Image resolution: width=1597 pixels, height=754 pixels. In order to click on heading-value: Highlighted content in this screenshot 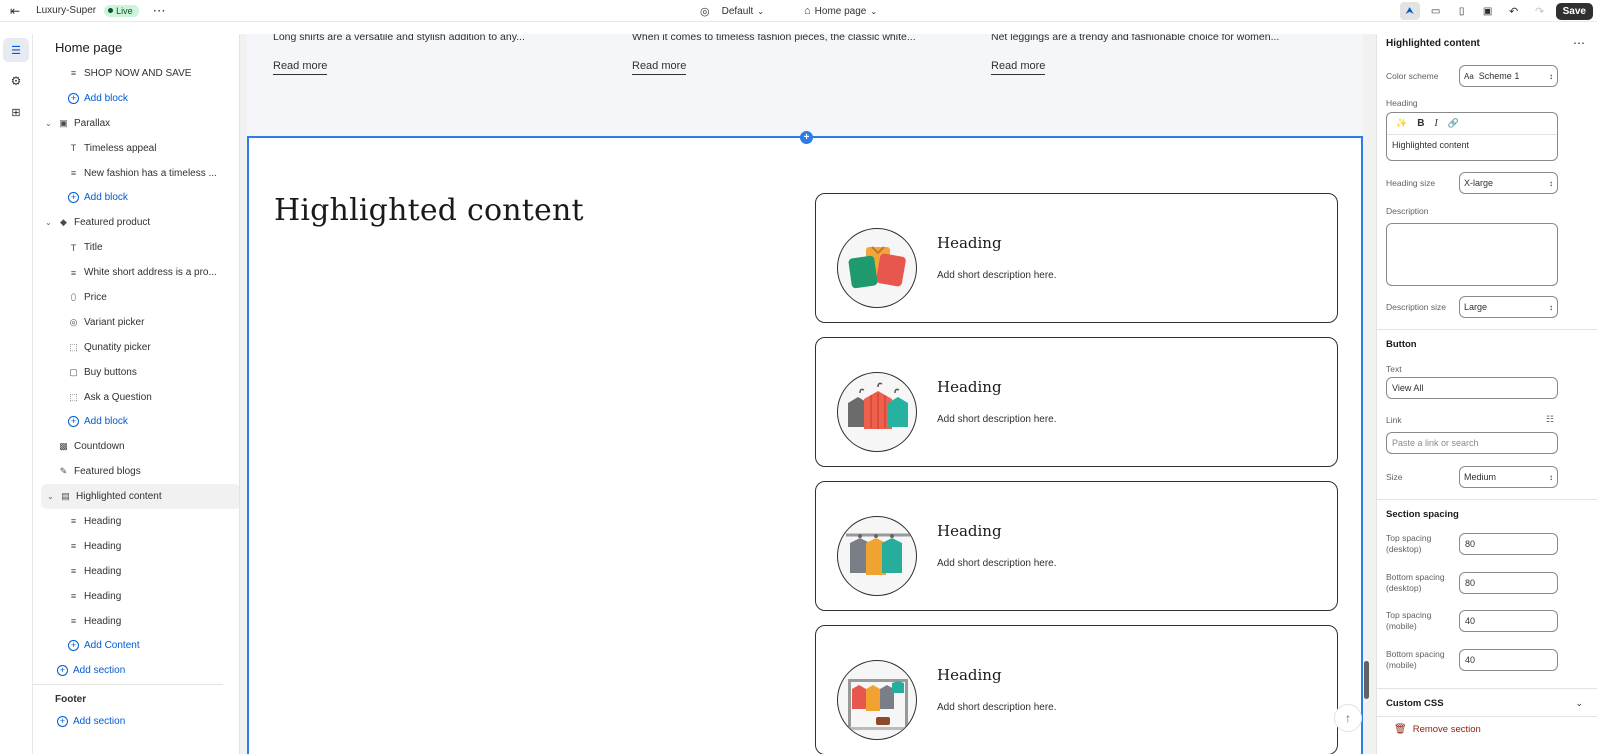, I will do `click(1472, 145)`.